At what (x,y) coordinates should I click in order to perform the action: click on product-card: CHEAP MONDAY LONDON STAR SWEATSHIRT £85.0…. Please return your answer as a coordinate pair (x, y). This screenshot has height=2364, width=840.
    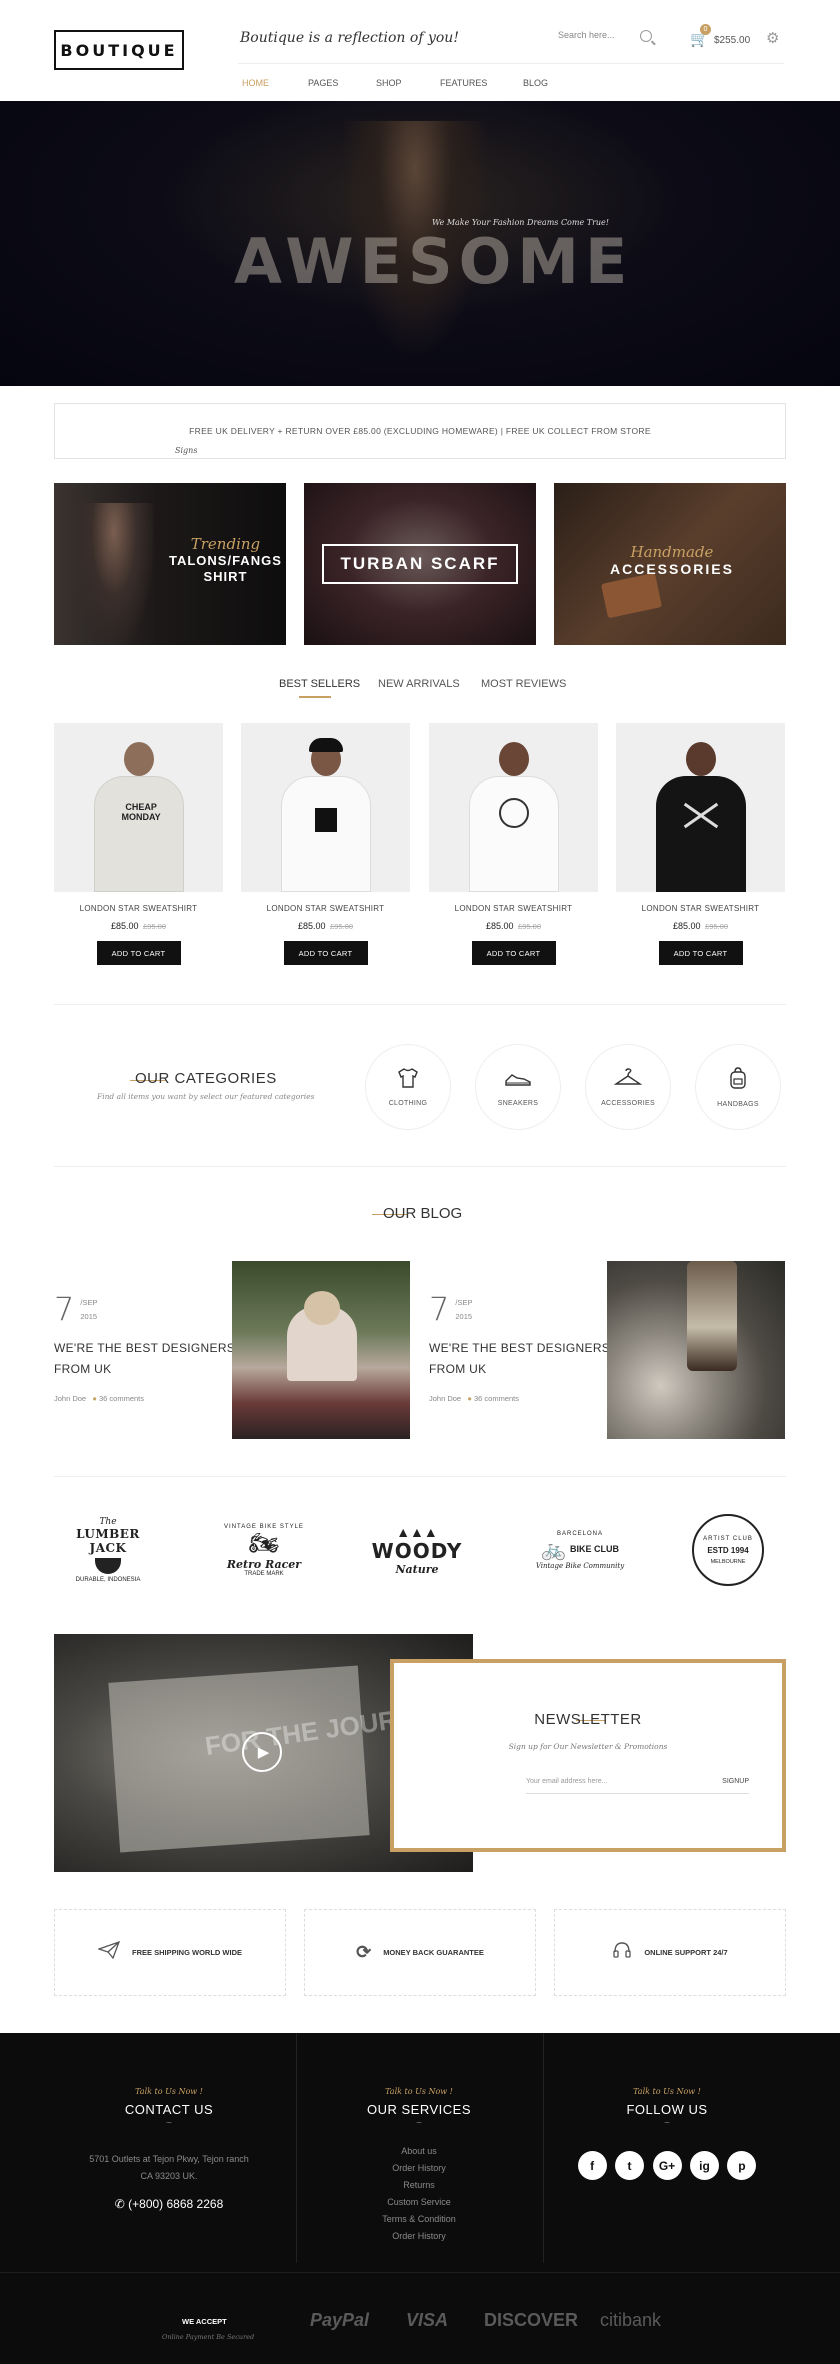
    Looking at the image, I should click on (138, 844).